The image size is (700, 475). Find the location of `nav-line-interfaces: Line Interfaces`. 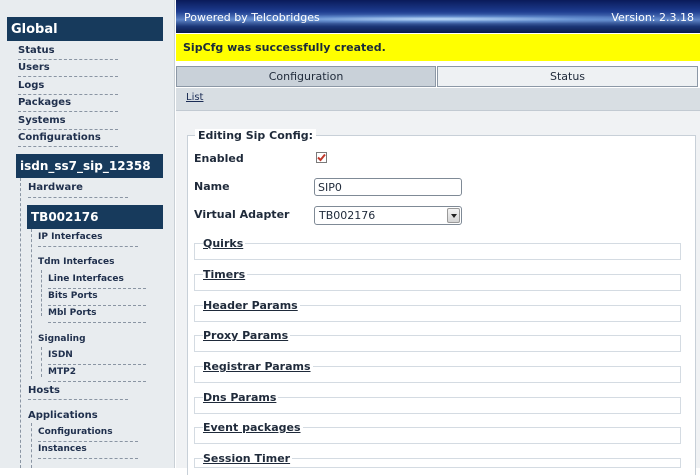

nav-line-interfaces: Line Interfaces is located at coordinates (86, 279).